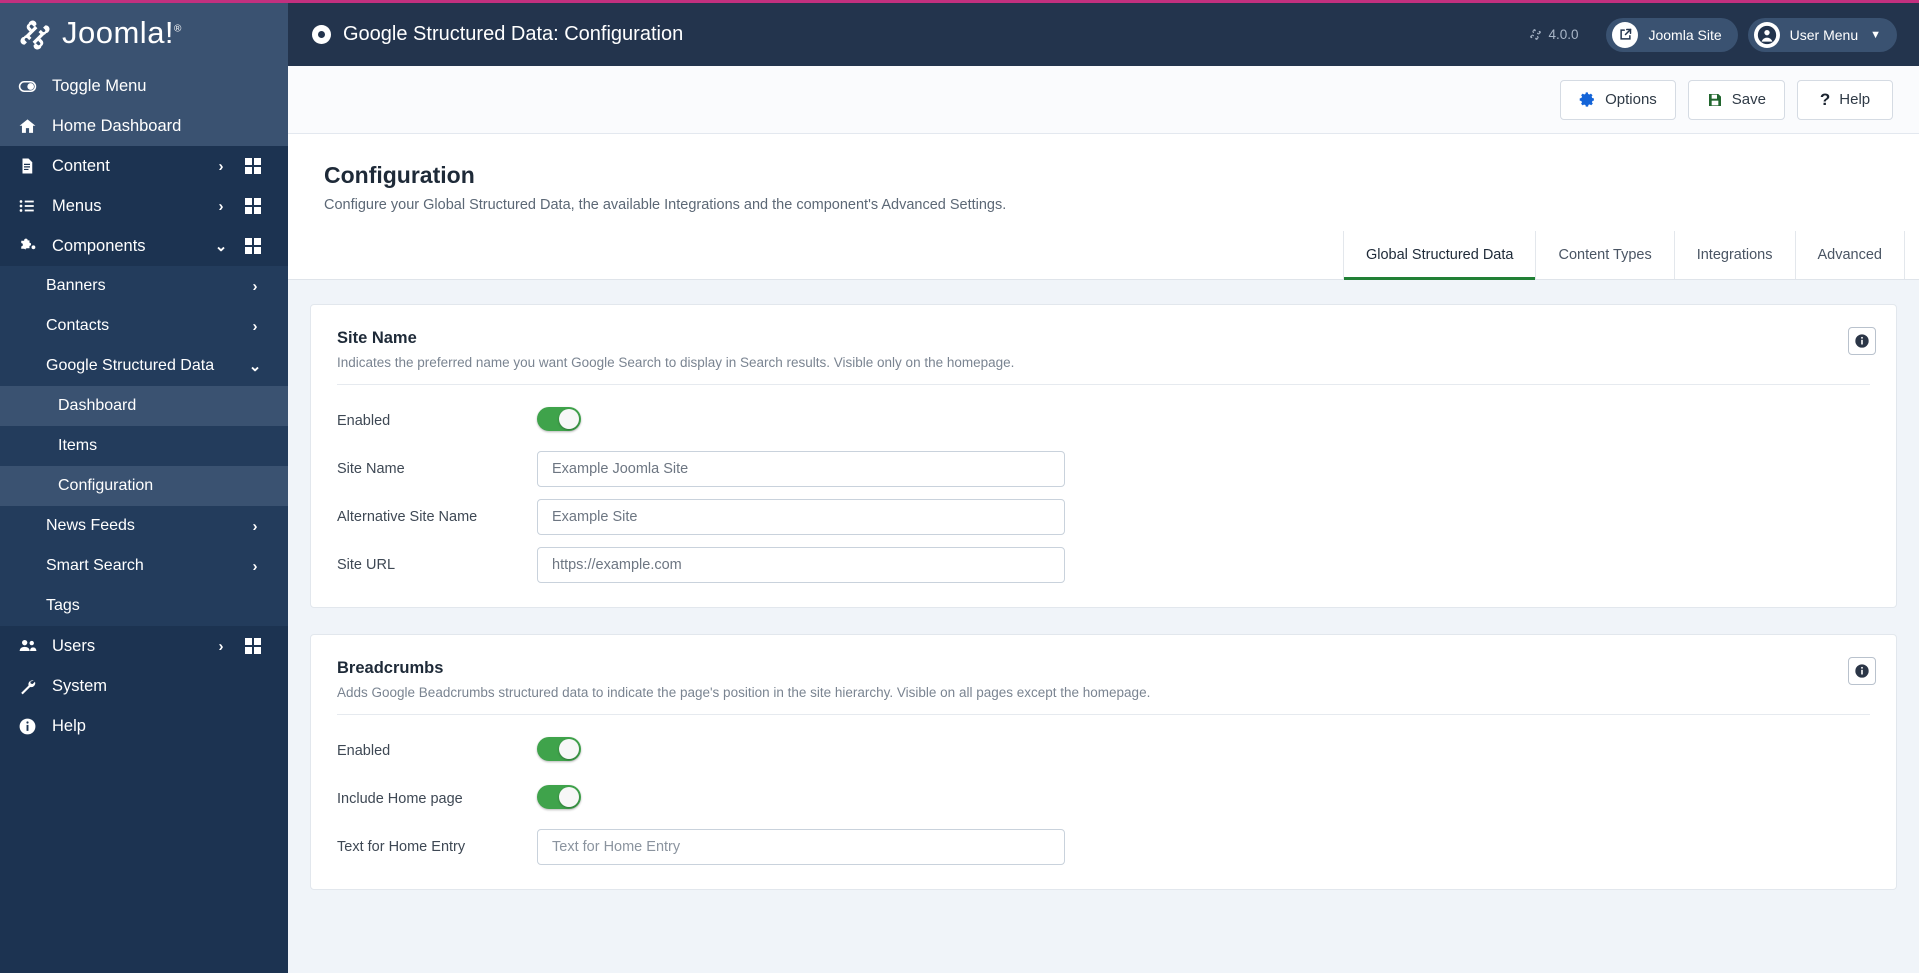 The height and width of the screenshot is (973, 1919). Describe the element at coordinates (31, 726) in the screenshot. I see `info-icon` at that location.